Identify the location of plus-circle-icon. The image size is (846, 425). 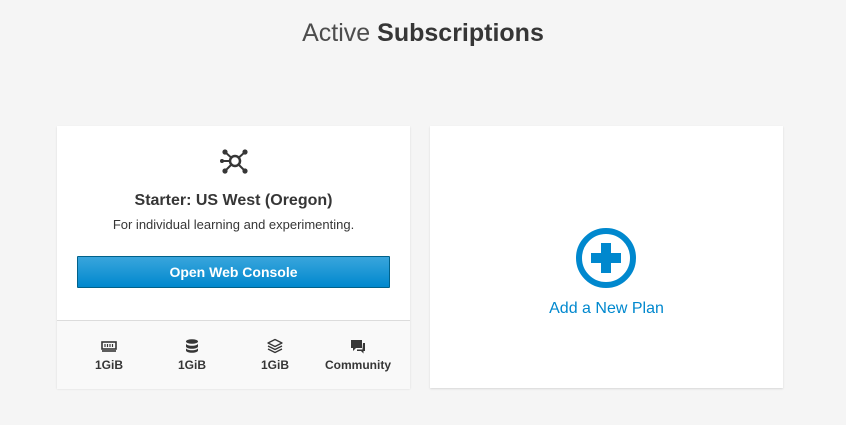
(606, 258).